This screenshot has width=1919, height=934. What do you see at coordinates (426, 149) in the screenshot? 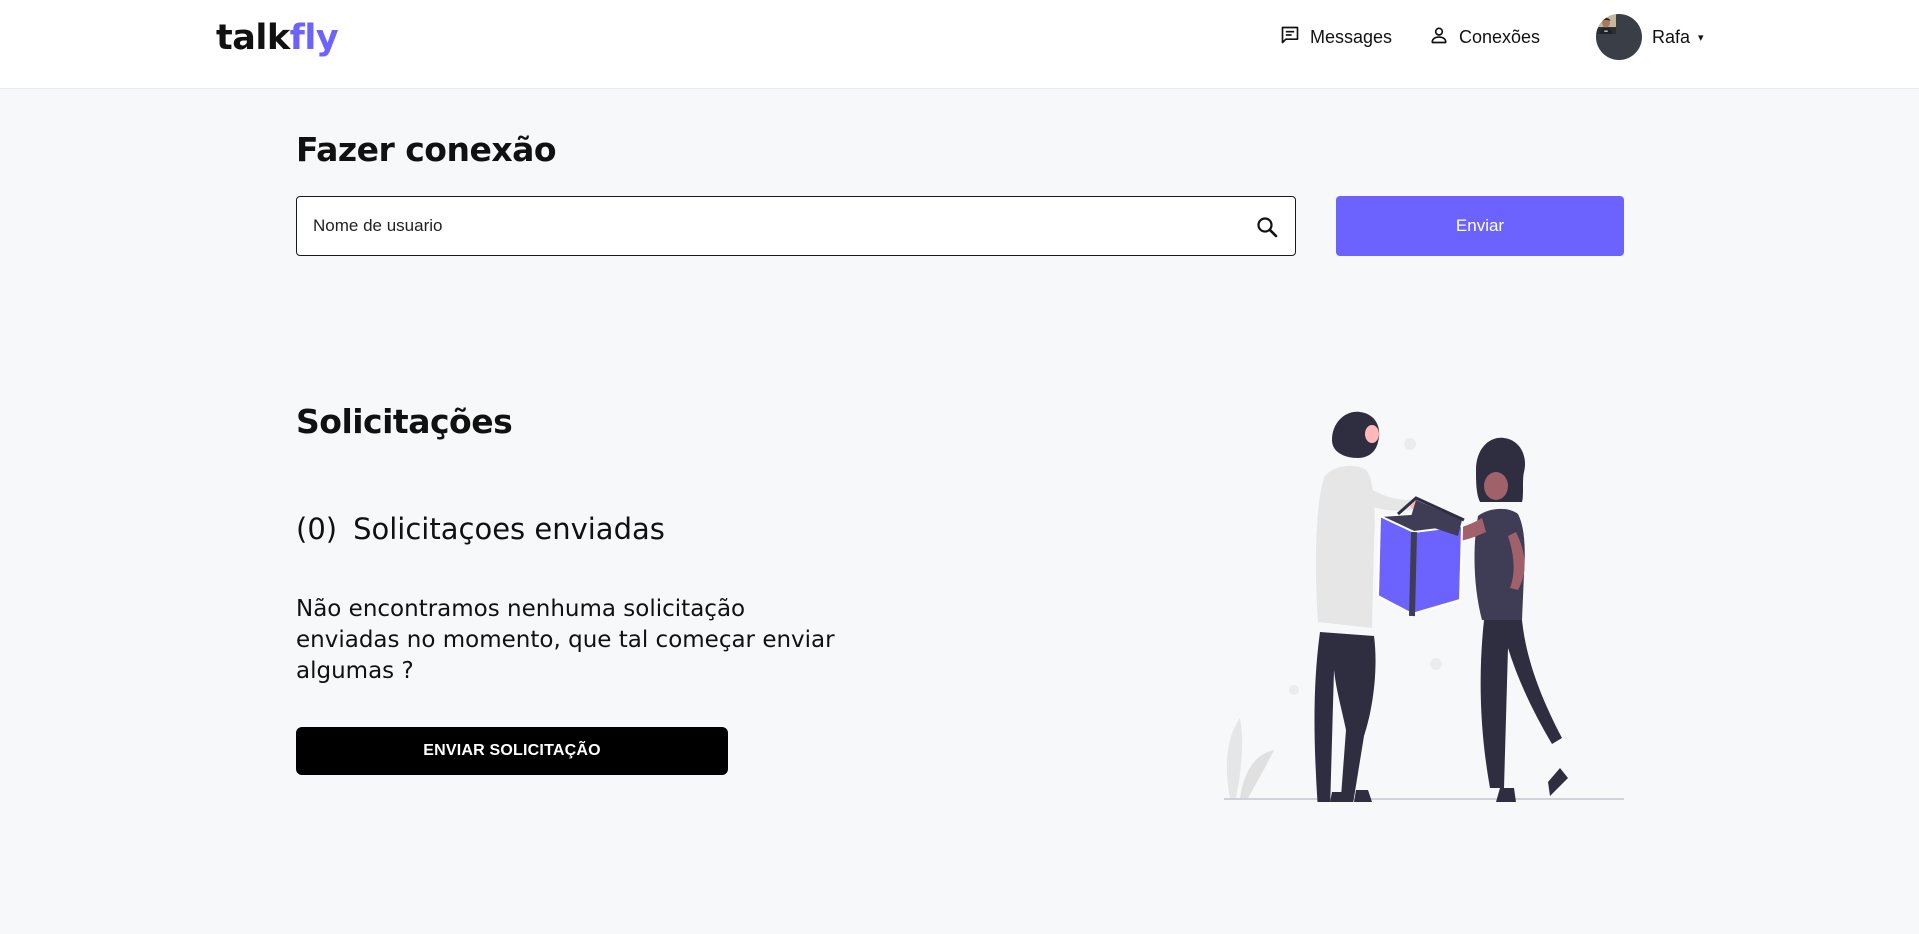
I see `connect-title: Fazer conexão` at bounding box center [426, 149].